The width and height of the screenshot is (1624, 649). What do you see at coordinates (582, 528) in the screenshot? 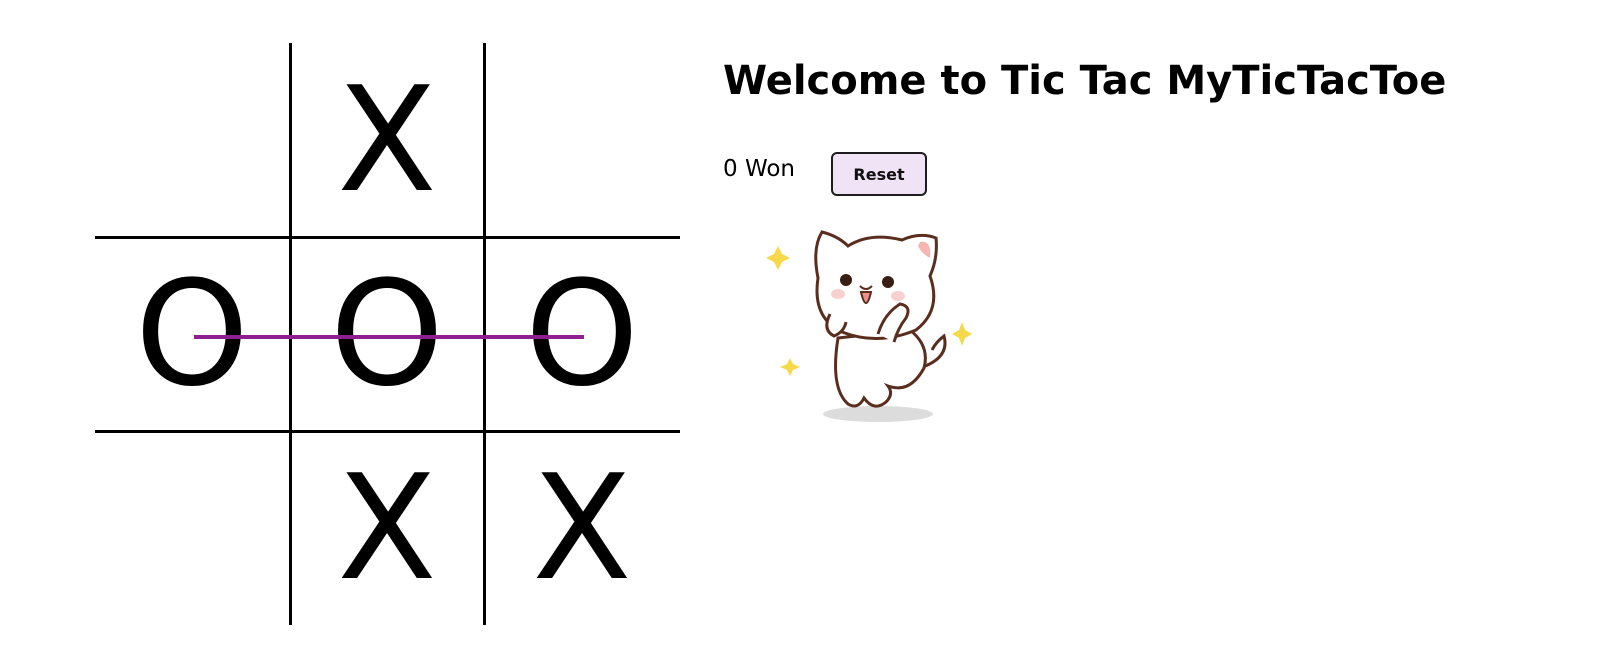
I see `cell-2-2: X` at bounding box center [582, 528].